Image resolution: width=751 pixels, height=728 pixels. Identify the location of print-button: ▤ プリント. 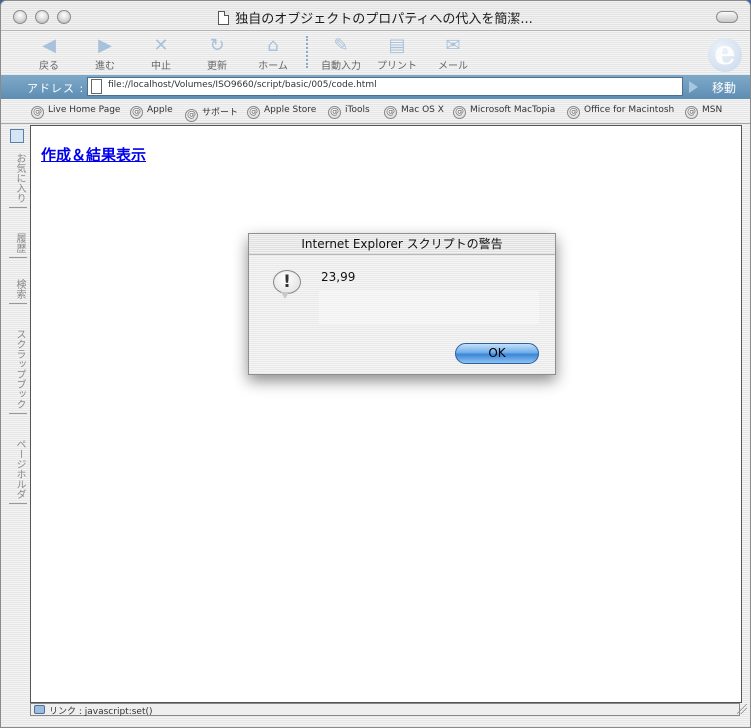
(397, 54).